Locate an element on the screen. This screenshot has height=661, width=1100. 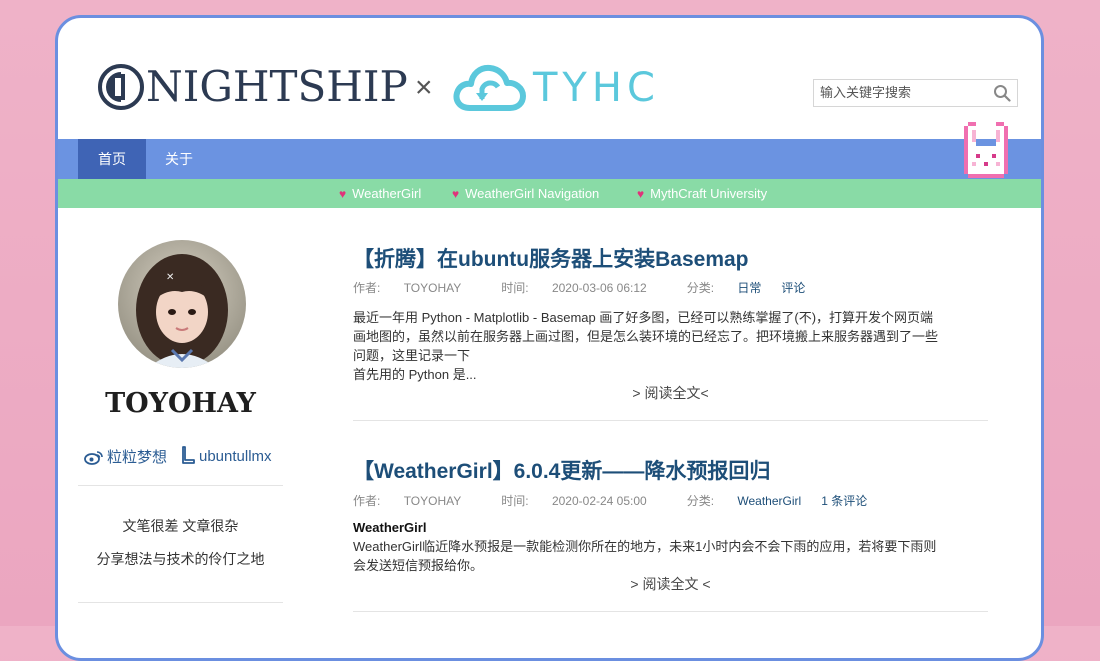
profile-username: TOYOHAY is located at coordinates (180, 403).